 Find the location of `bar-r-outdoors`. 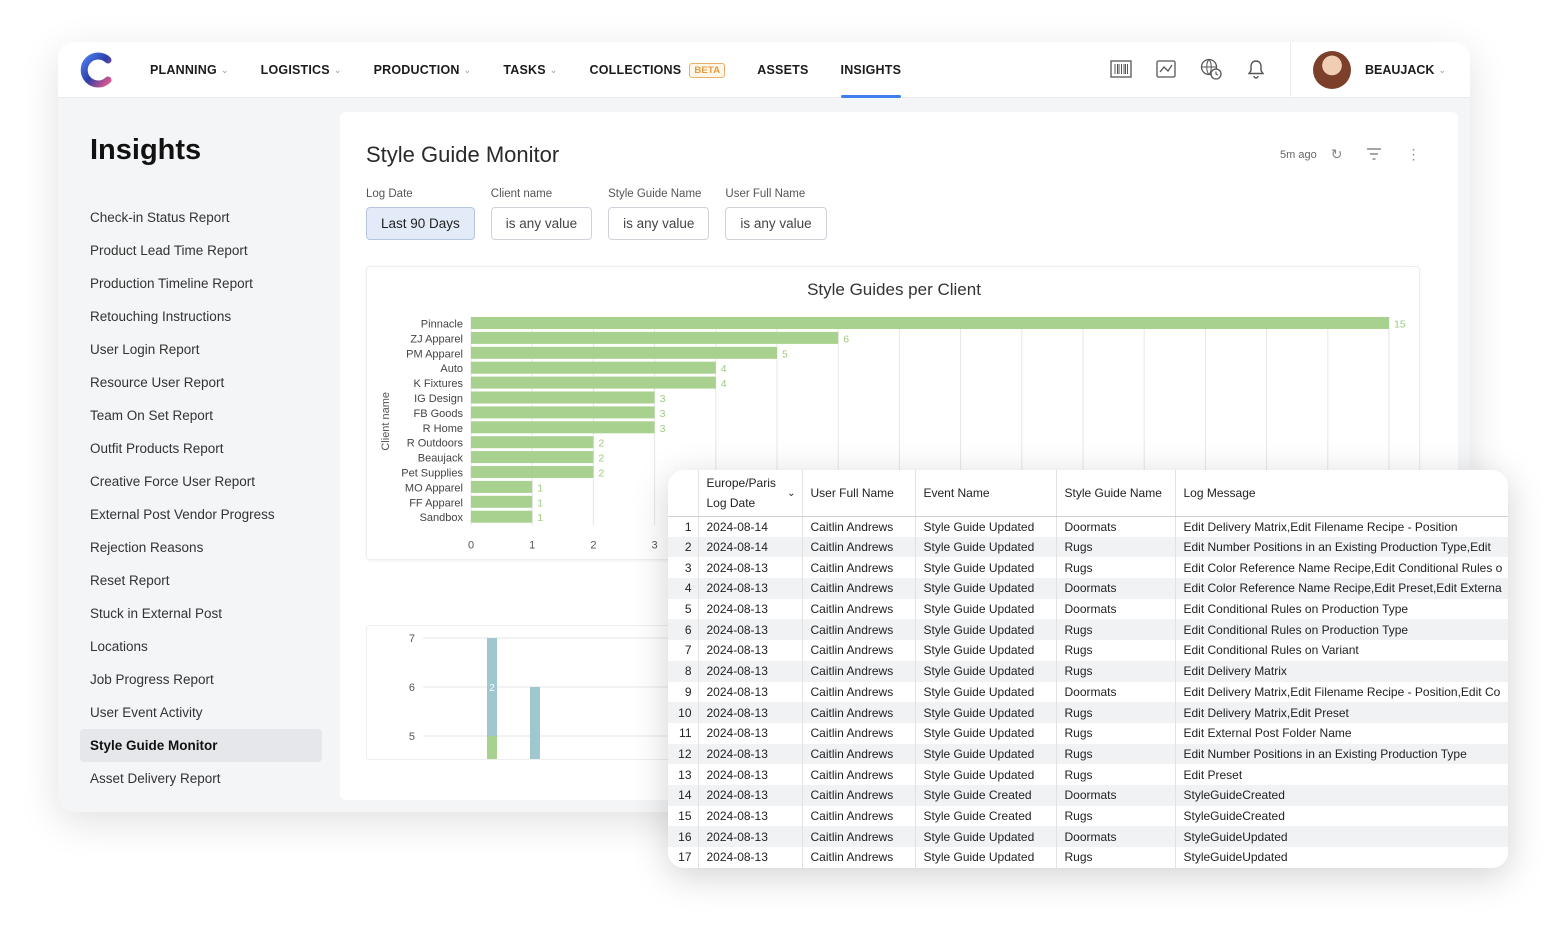

bar-r-outdoors is located at coordinates (532, 442).